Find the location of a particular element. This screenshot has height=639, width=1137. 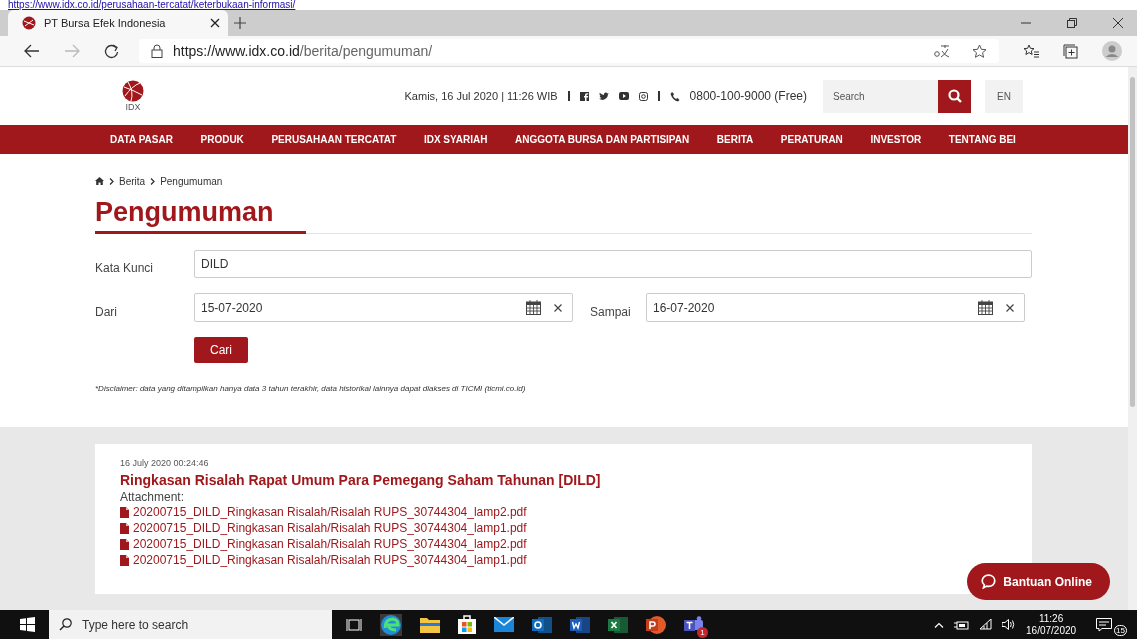

chat-bubble-icon is located at coordinates (989, 581).